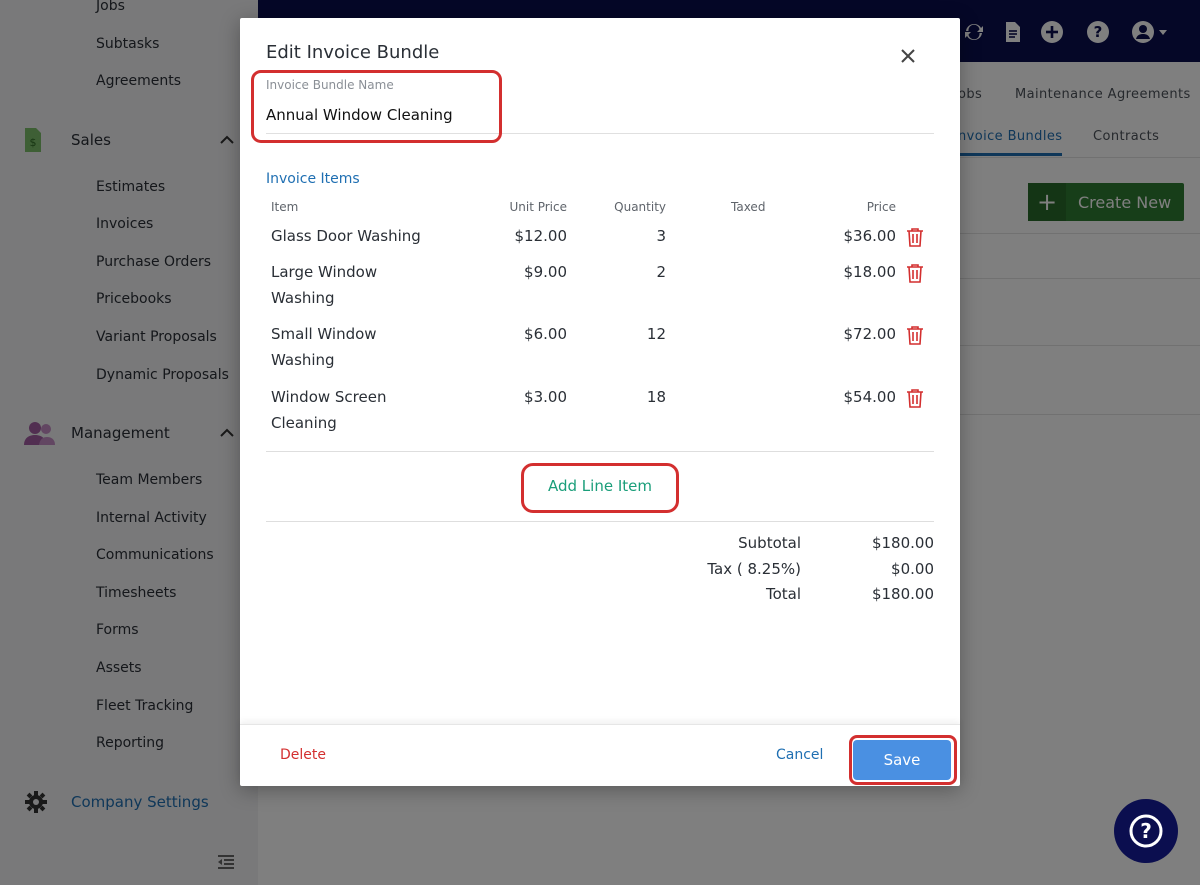 This screenshot has height=885, width=1200. Describe the element at coordinates (661, 272) in the screenshot. I see `table-row-quantity: 2` at that location.